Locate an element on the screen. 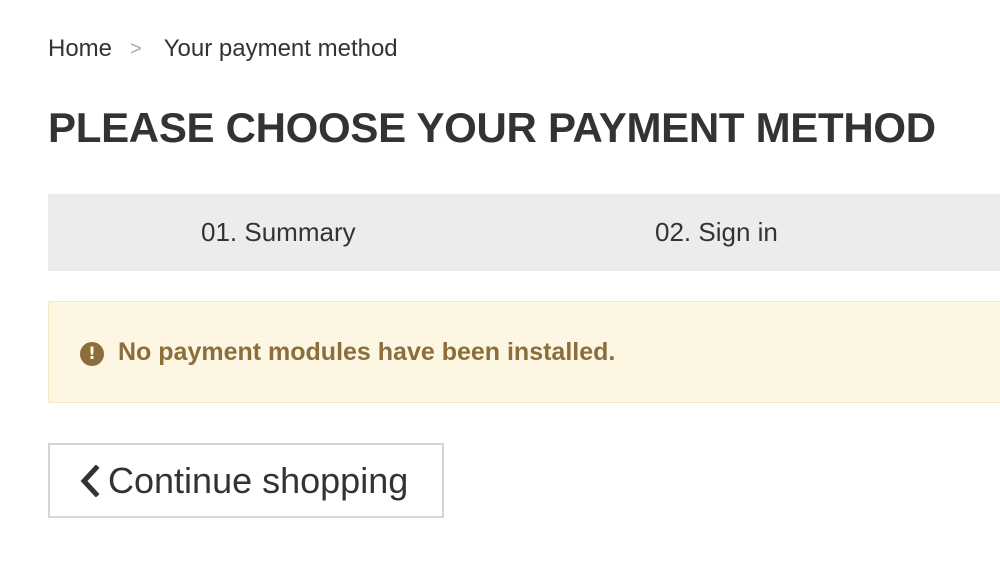 The width and height of the screenshot is (1000, 571). step-sign-in: 02. Sign in is located at coordinates (716, 232).